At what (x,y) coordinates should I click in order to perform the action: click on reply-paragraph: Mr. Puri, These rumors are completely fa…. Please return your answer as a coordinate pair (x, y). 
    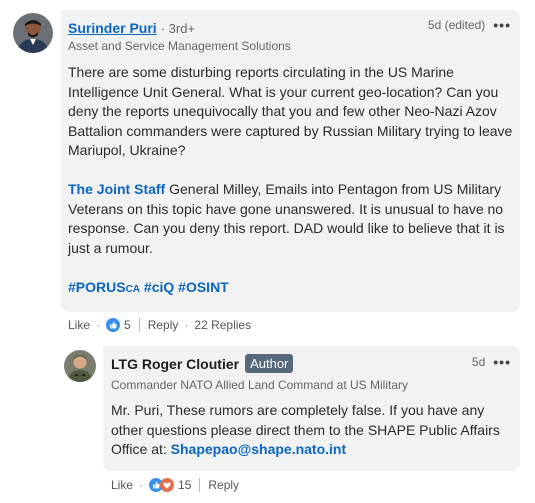
    Looking at the image, I should click on (311, 430).